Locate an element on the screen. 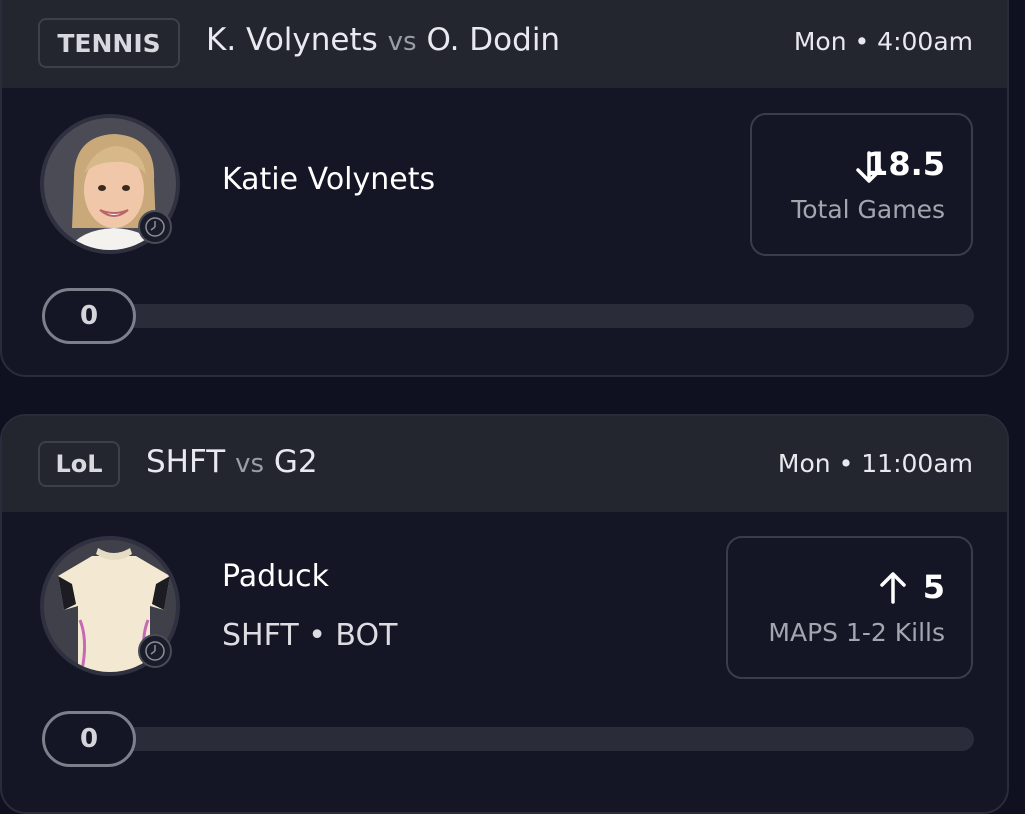 The height and width of the screenshot is (814, 1025). line-value: 5 is located at coordinates (933, 587).